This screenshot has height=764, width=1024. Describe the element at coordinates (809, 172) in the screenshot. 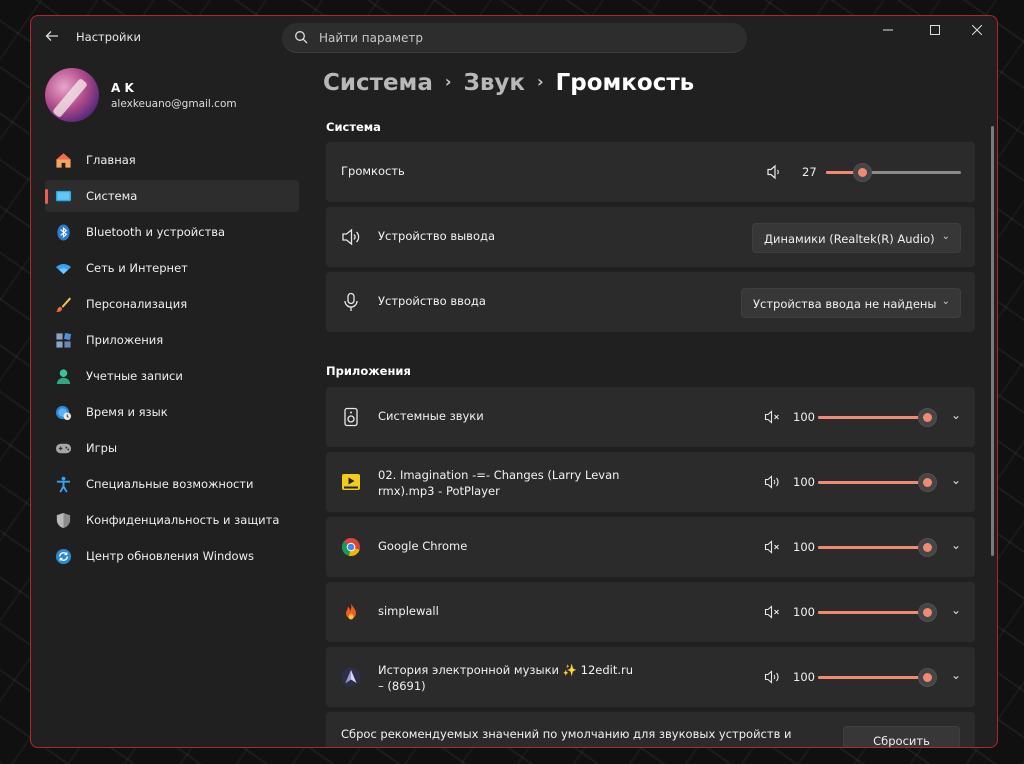

I see `volume-value: 27` at that location.